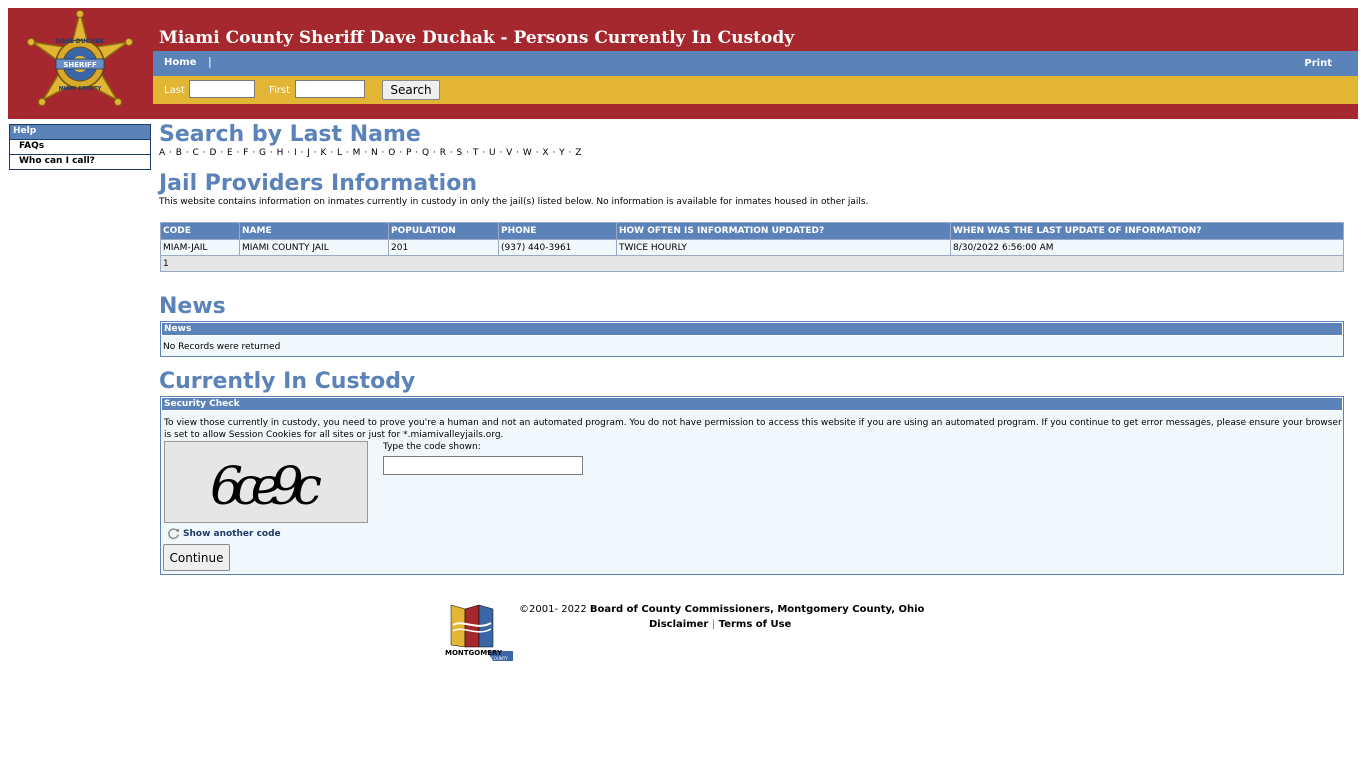 The height and width of the screenshot is (768, 1366). Describe the element at coordinates (783, 231) in the screenshot. I see `column-header: HOW OFTEN IS INFORMATION UPDATED?` at that location.